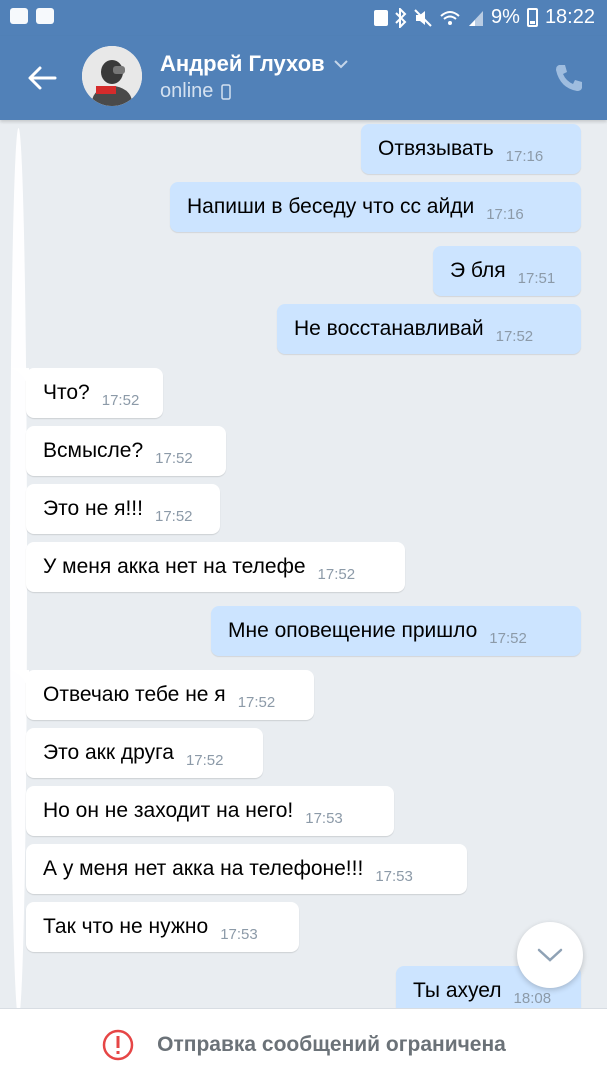  Describe the element at coordinates (505, 17) in the screenshot. I see `battery-percent: 9%` at that location.